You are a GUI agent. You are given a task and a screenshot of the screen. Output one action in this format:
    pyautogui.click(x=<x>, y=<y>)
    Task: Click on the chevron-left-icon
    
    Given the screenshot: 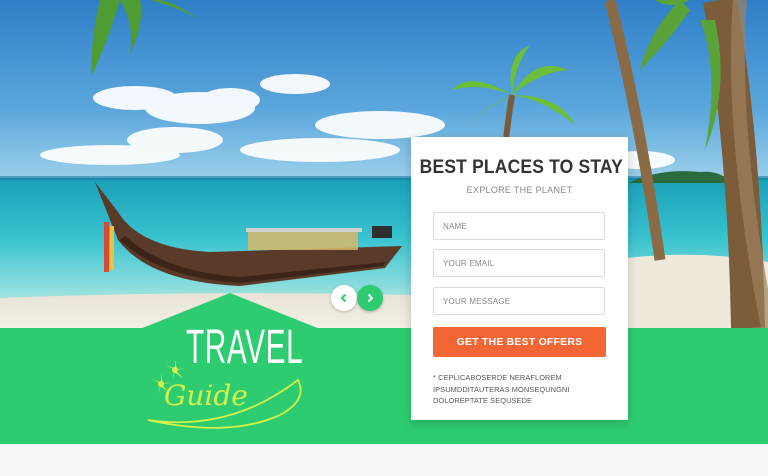 What is the action you would take?
    pyautogui.click(x=343, y=298)
    